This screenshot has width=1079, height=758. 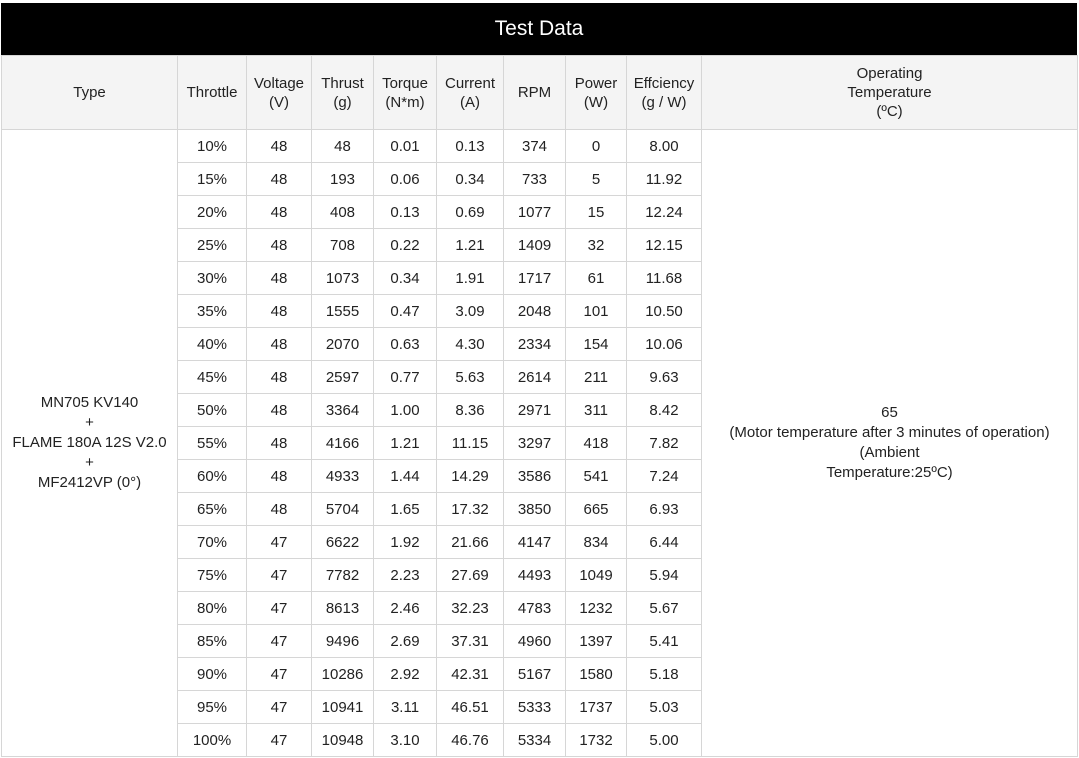 What do you see at coordinates (212, 608) in the screenshot?
I see `cell-throttle: 80%` at bounding box center [212, 608].